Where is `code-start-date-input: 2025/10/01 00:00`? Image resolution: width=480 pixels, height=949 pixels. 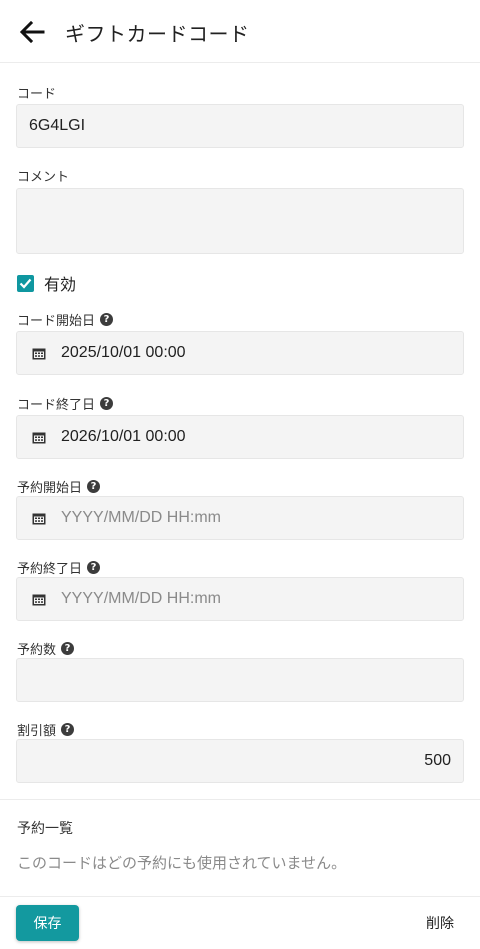 code-start-date-input: 2025/10/01 00:00 is located at coordinates (240, 353).